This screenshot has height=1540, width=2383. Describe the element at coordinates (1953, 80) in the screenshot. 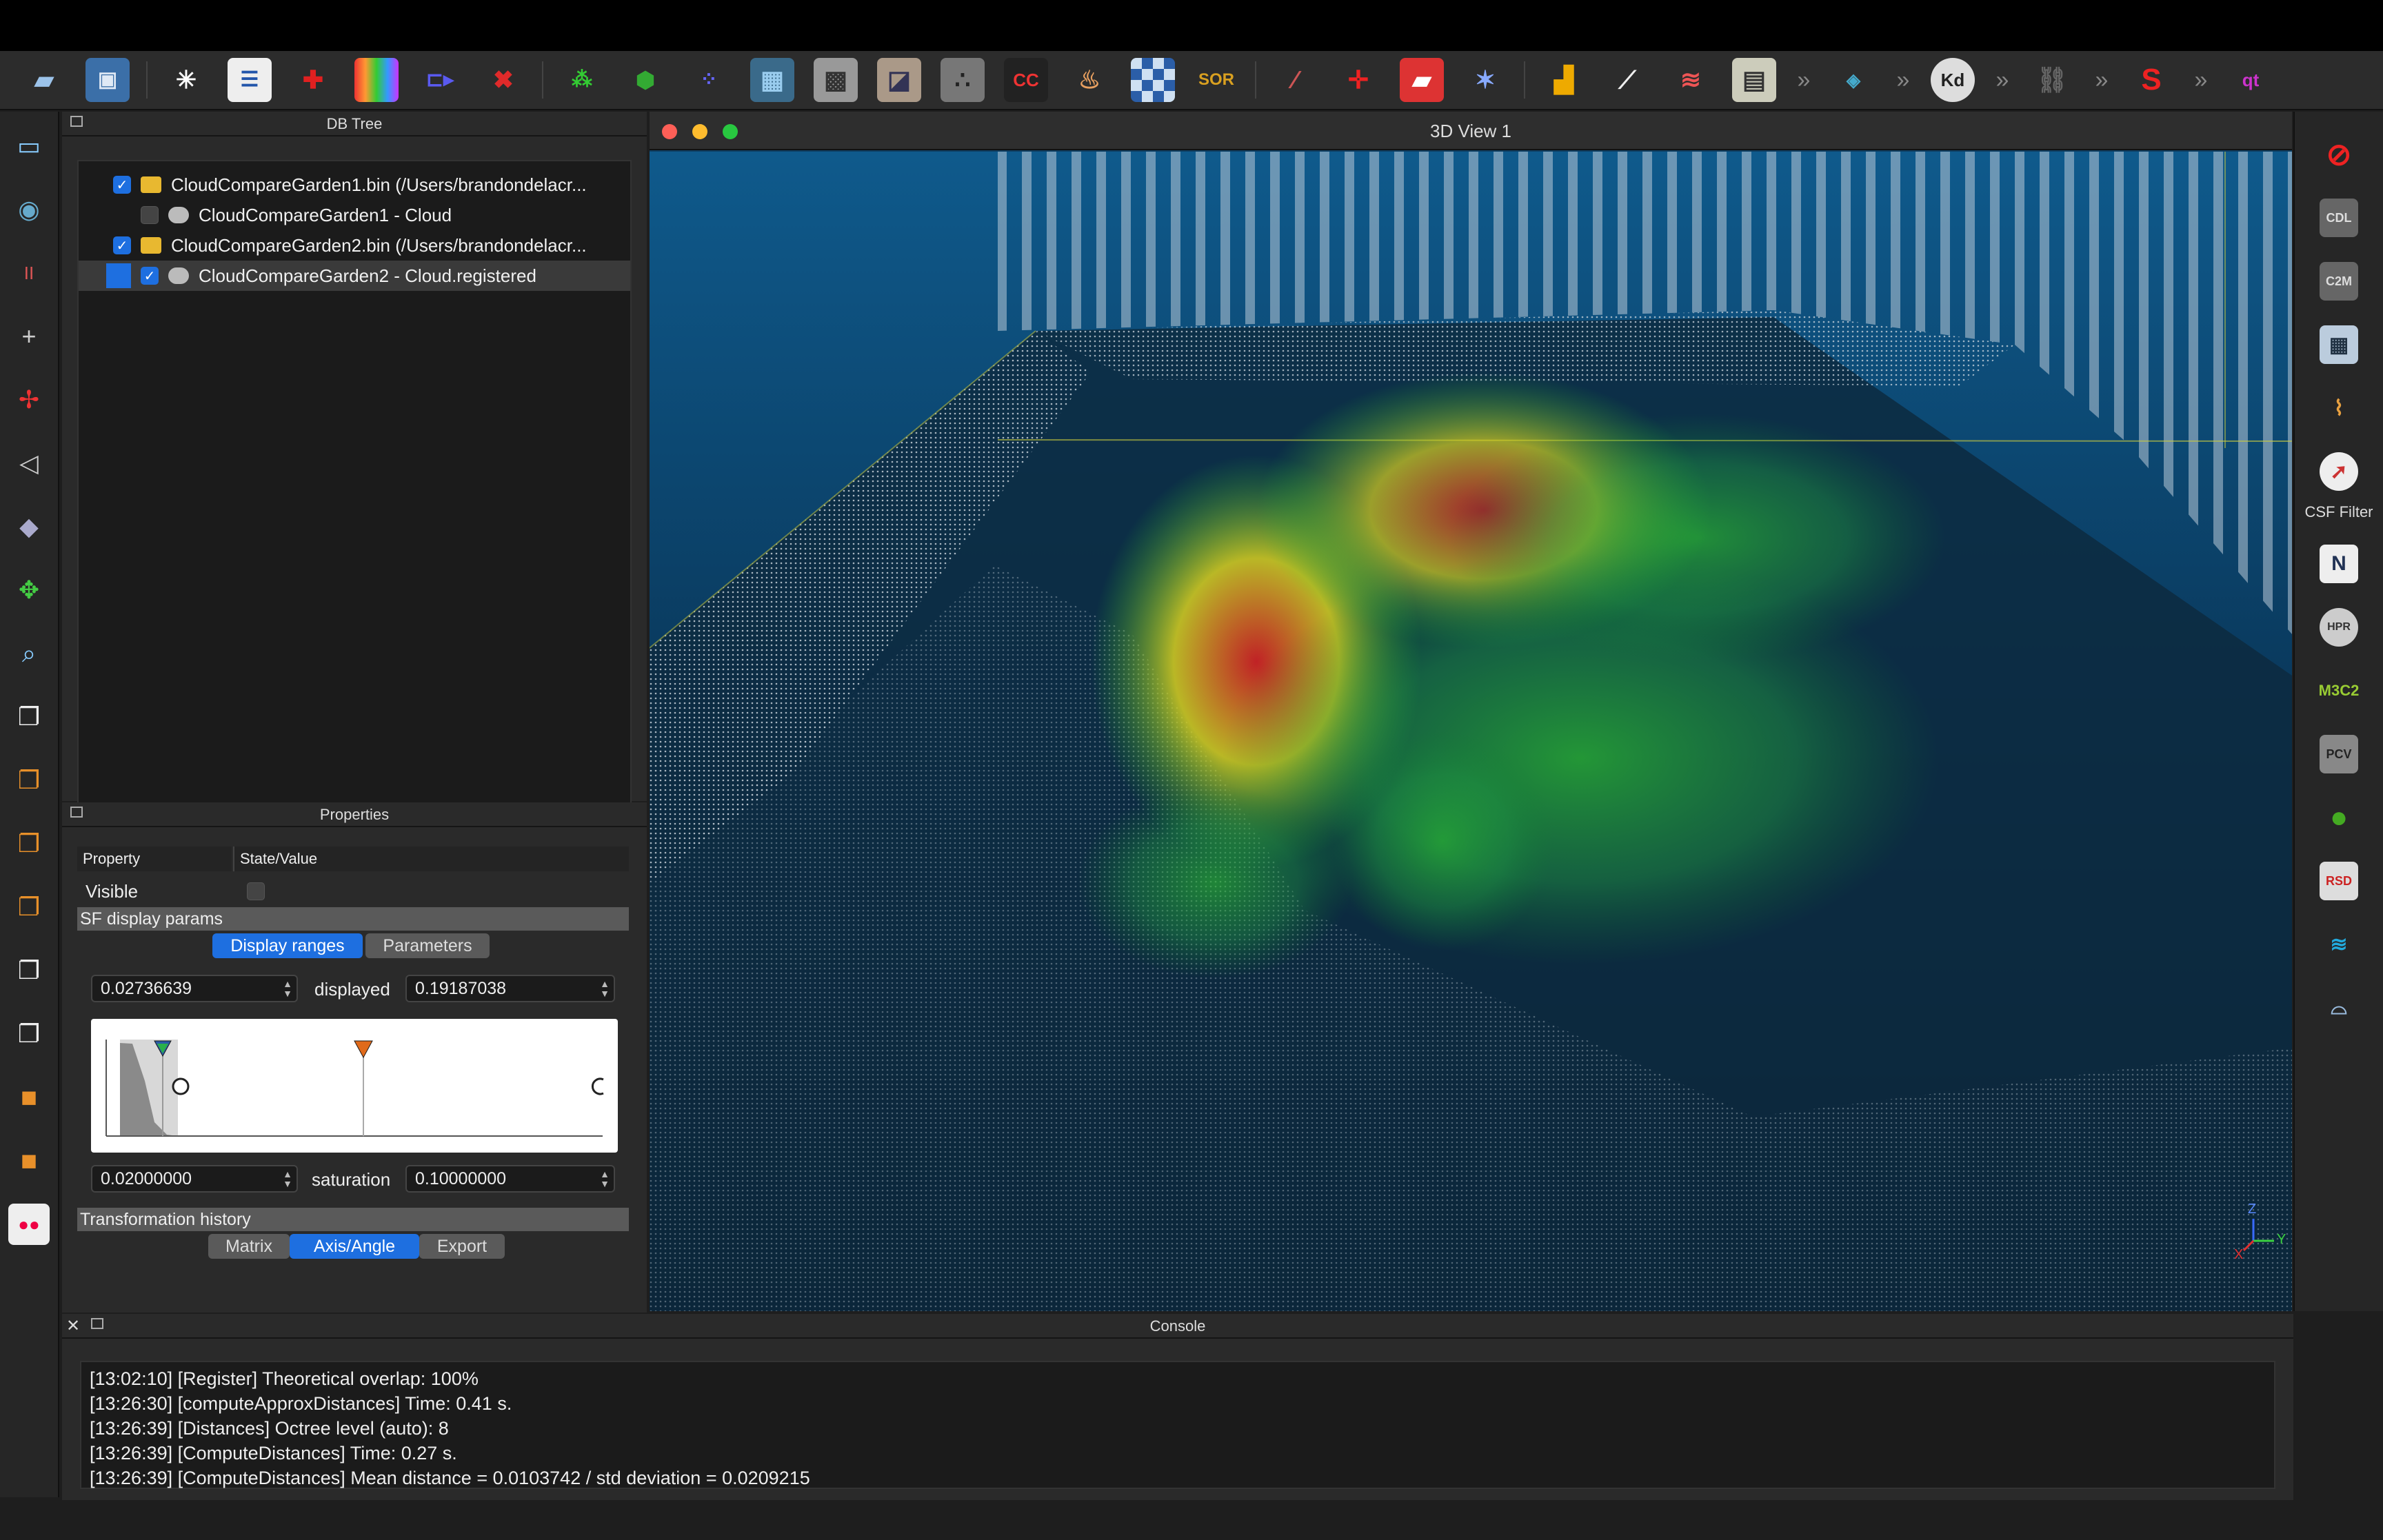

I see `kd-icon: Kd` at that location.